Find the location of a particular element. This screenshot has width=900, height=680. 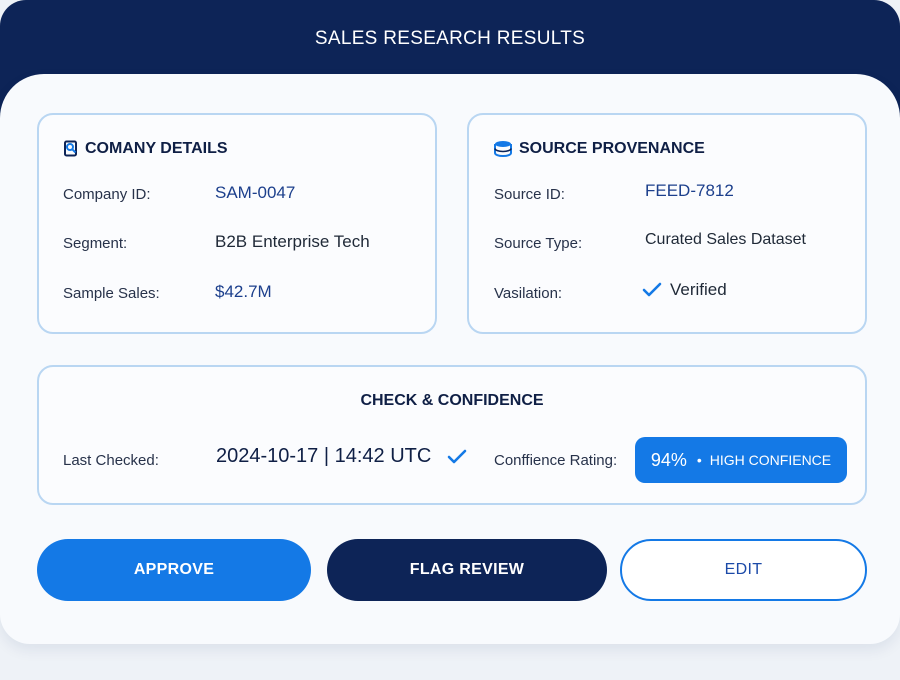

source-provenance-heading: SOURCE PROVENANCE is located at coordinates (599, 149).